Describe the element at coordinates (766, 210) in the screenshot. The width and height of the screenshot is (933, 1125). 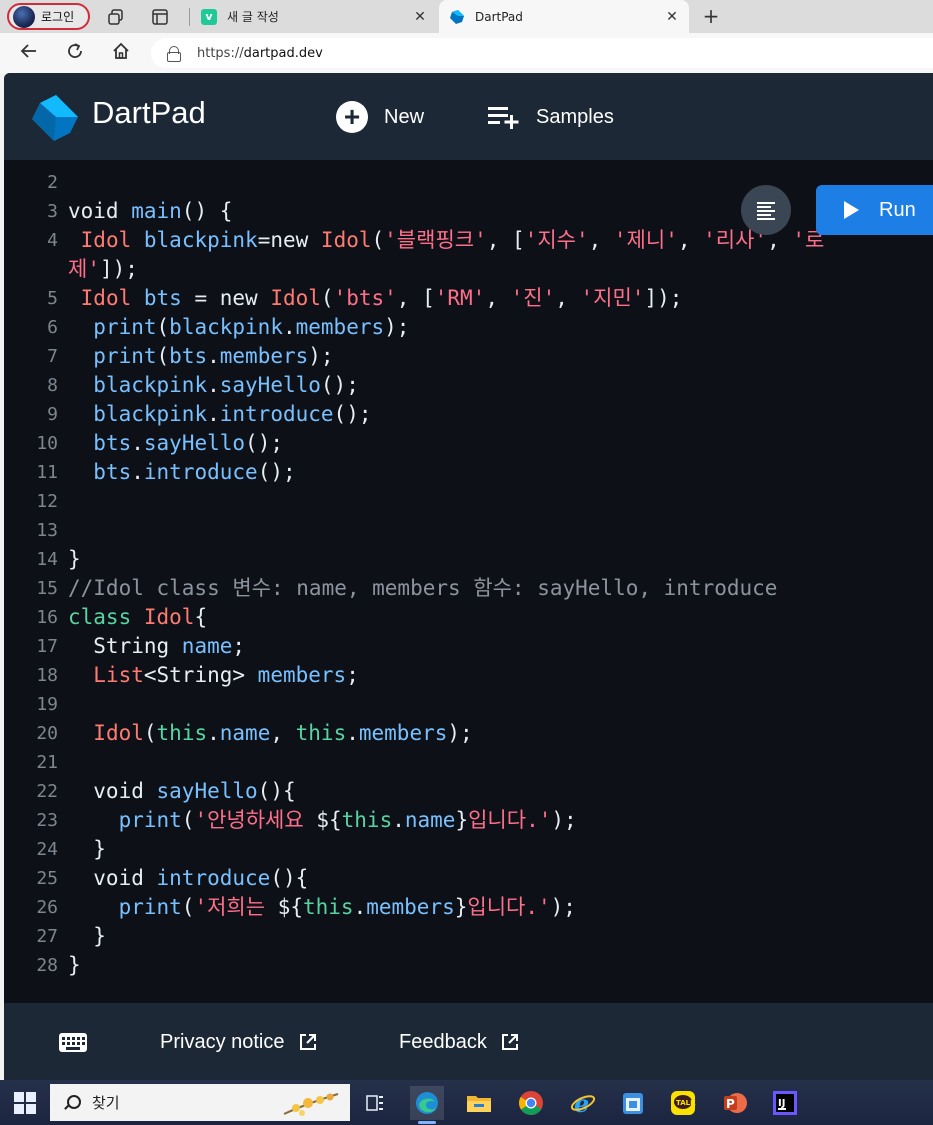
I see `format-button` at that location.